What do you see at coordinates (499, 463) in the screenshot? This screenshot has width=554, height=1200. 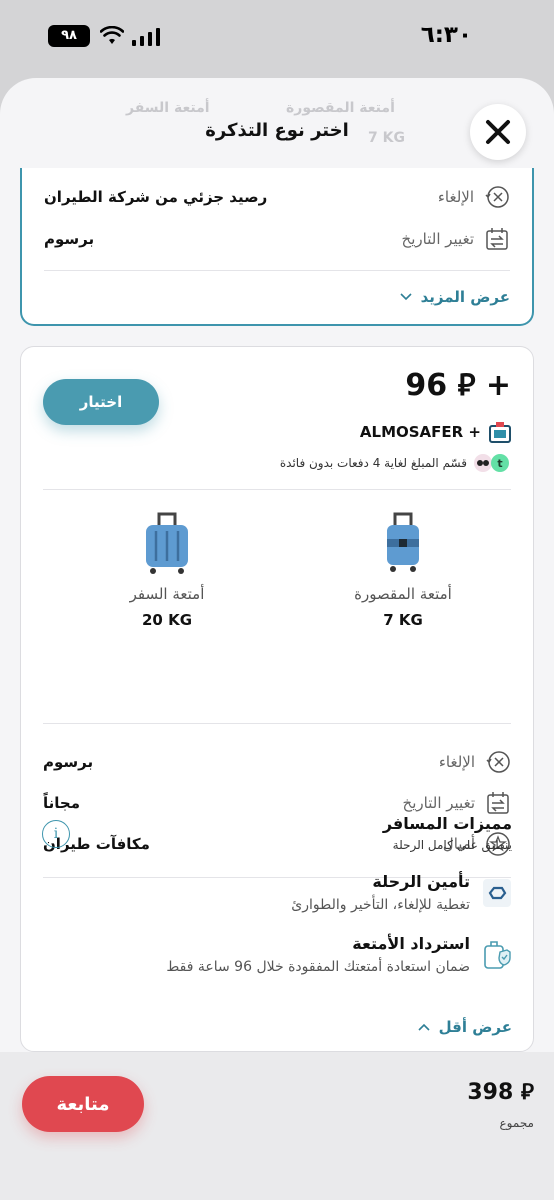 I see `svg-text: t` at bounding box center [499, 463].